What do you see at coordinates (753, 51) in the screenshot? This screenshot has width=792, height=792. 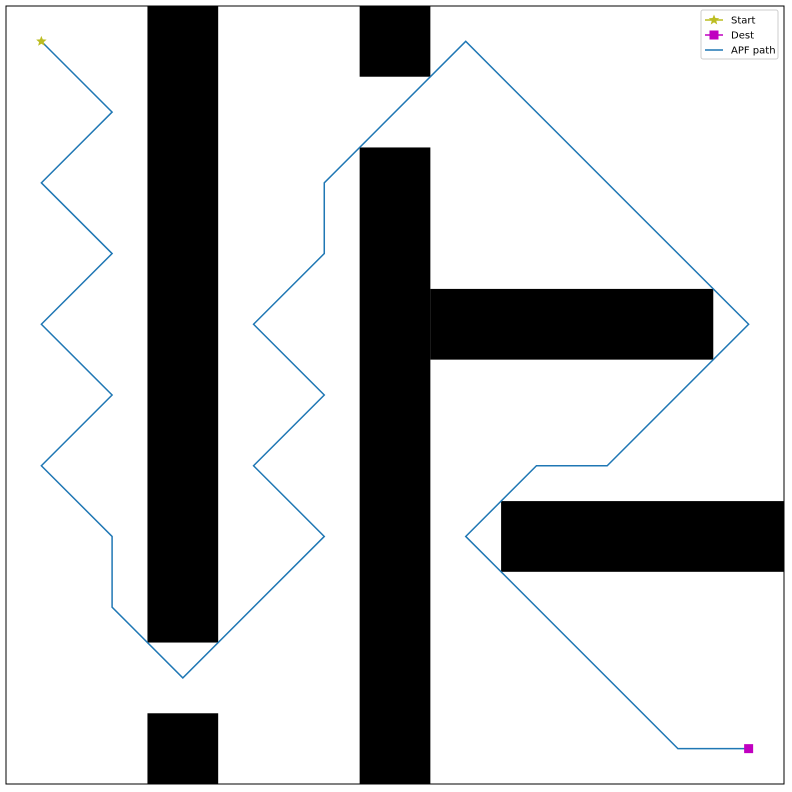 I see `legend-apf-path-label: APF path` at bounding box center [753, 51].